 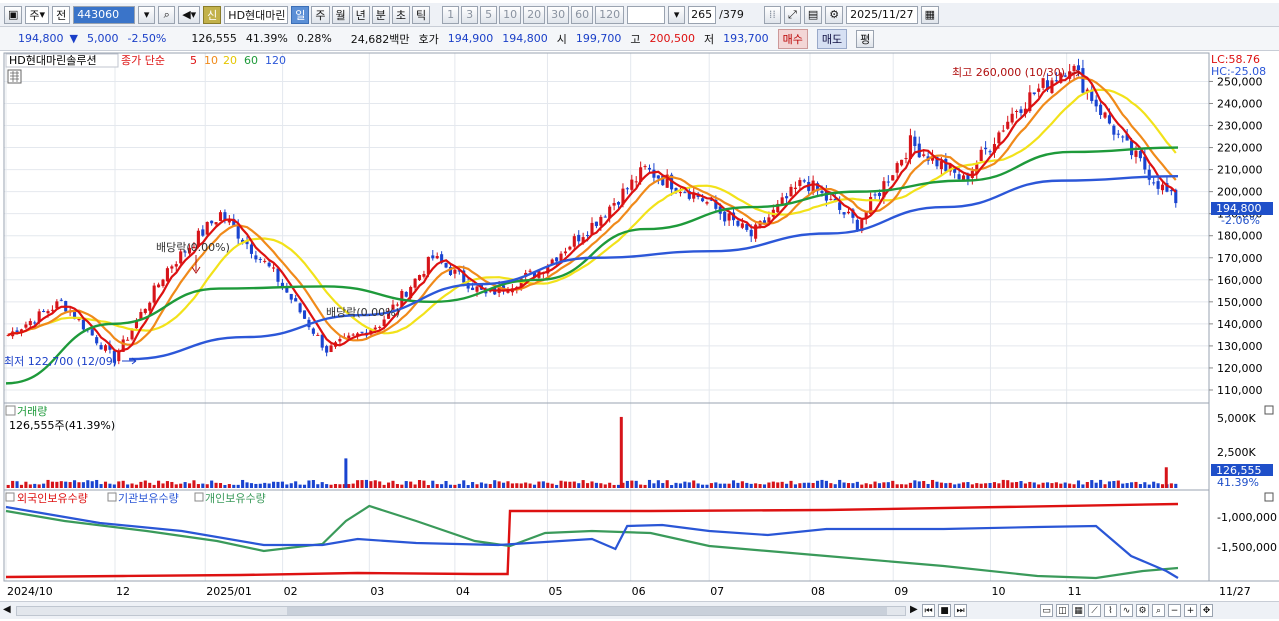 What do you see at coordinates (558, 14) in the screenshot?
I see `interval-tab-30: 30` at bounding box center [558, 14].